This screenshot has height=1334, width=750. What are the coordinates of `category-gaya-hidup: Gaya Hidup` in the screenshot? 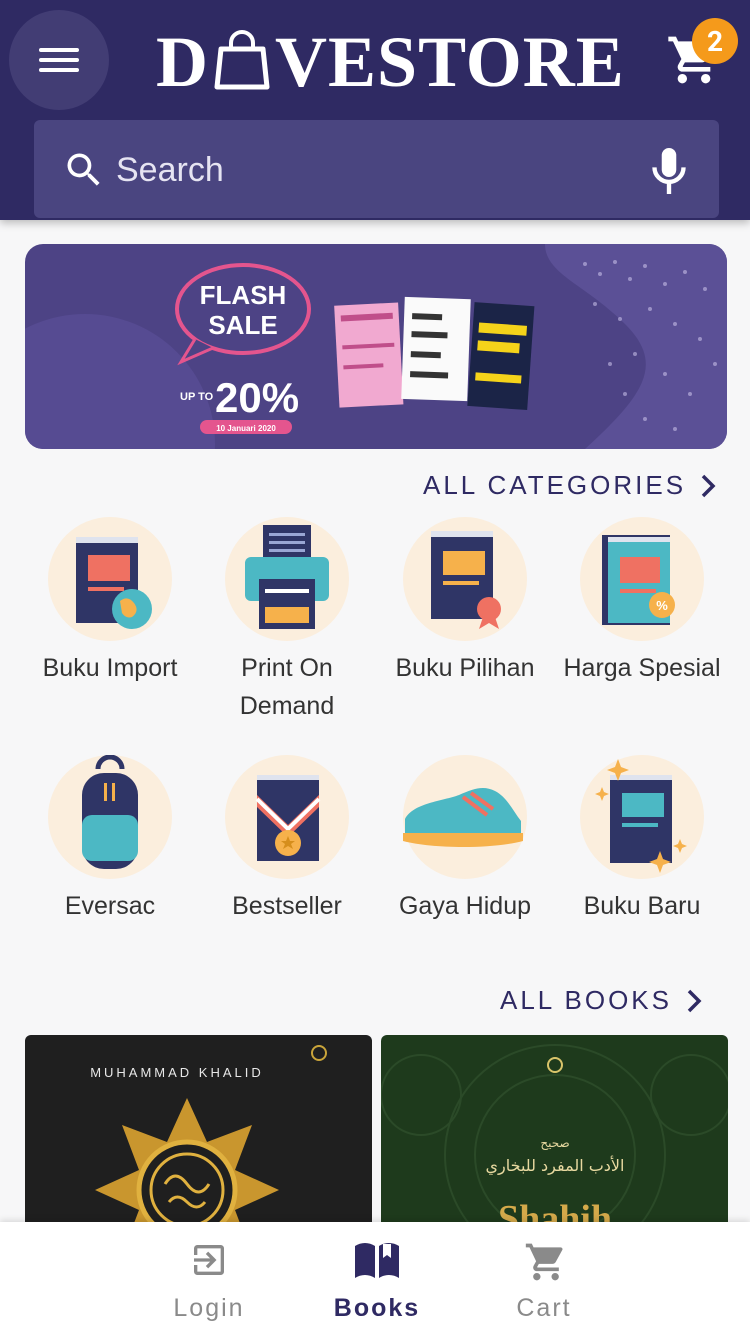 It's located at (465, 840).